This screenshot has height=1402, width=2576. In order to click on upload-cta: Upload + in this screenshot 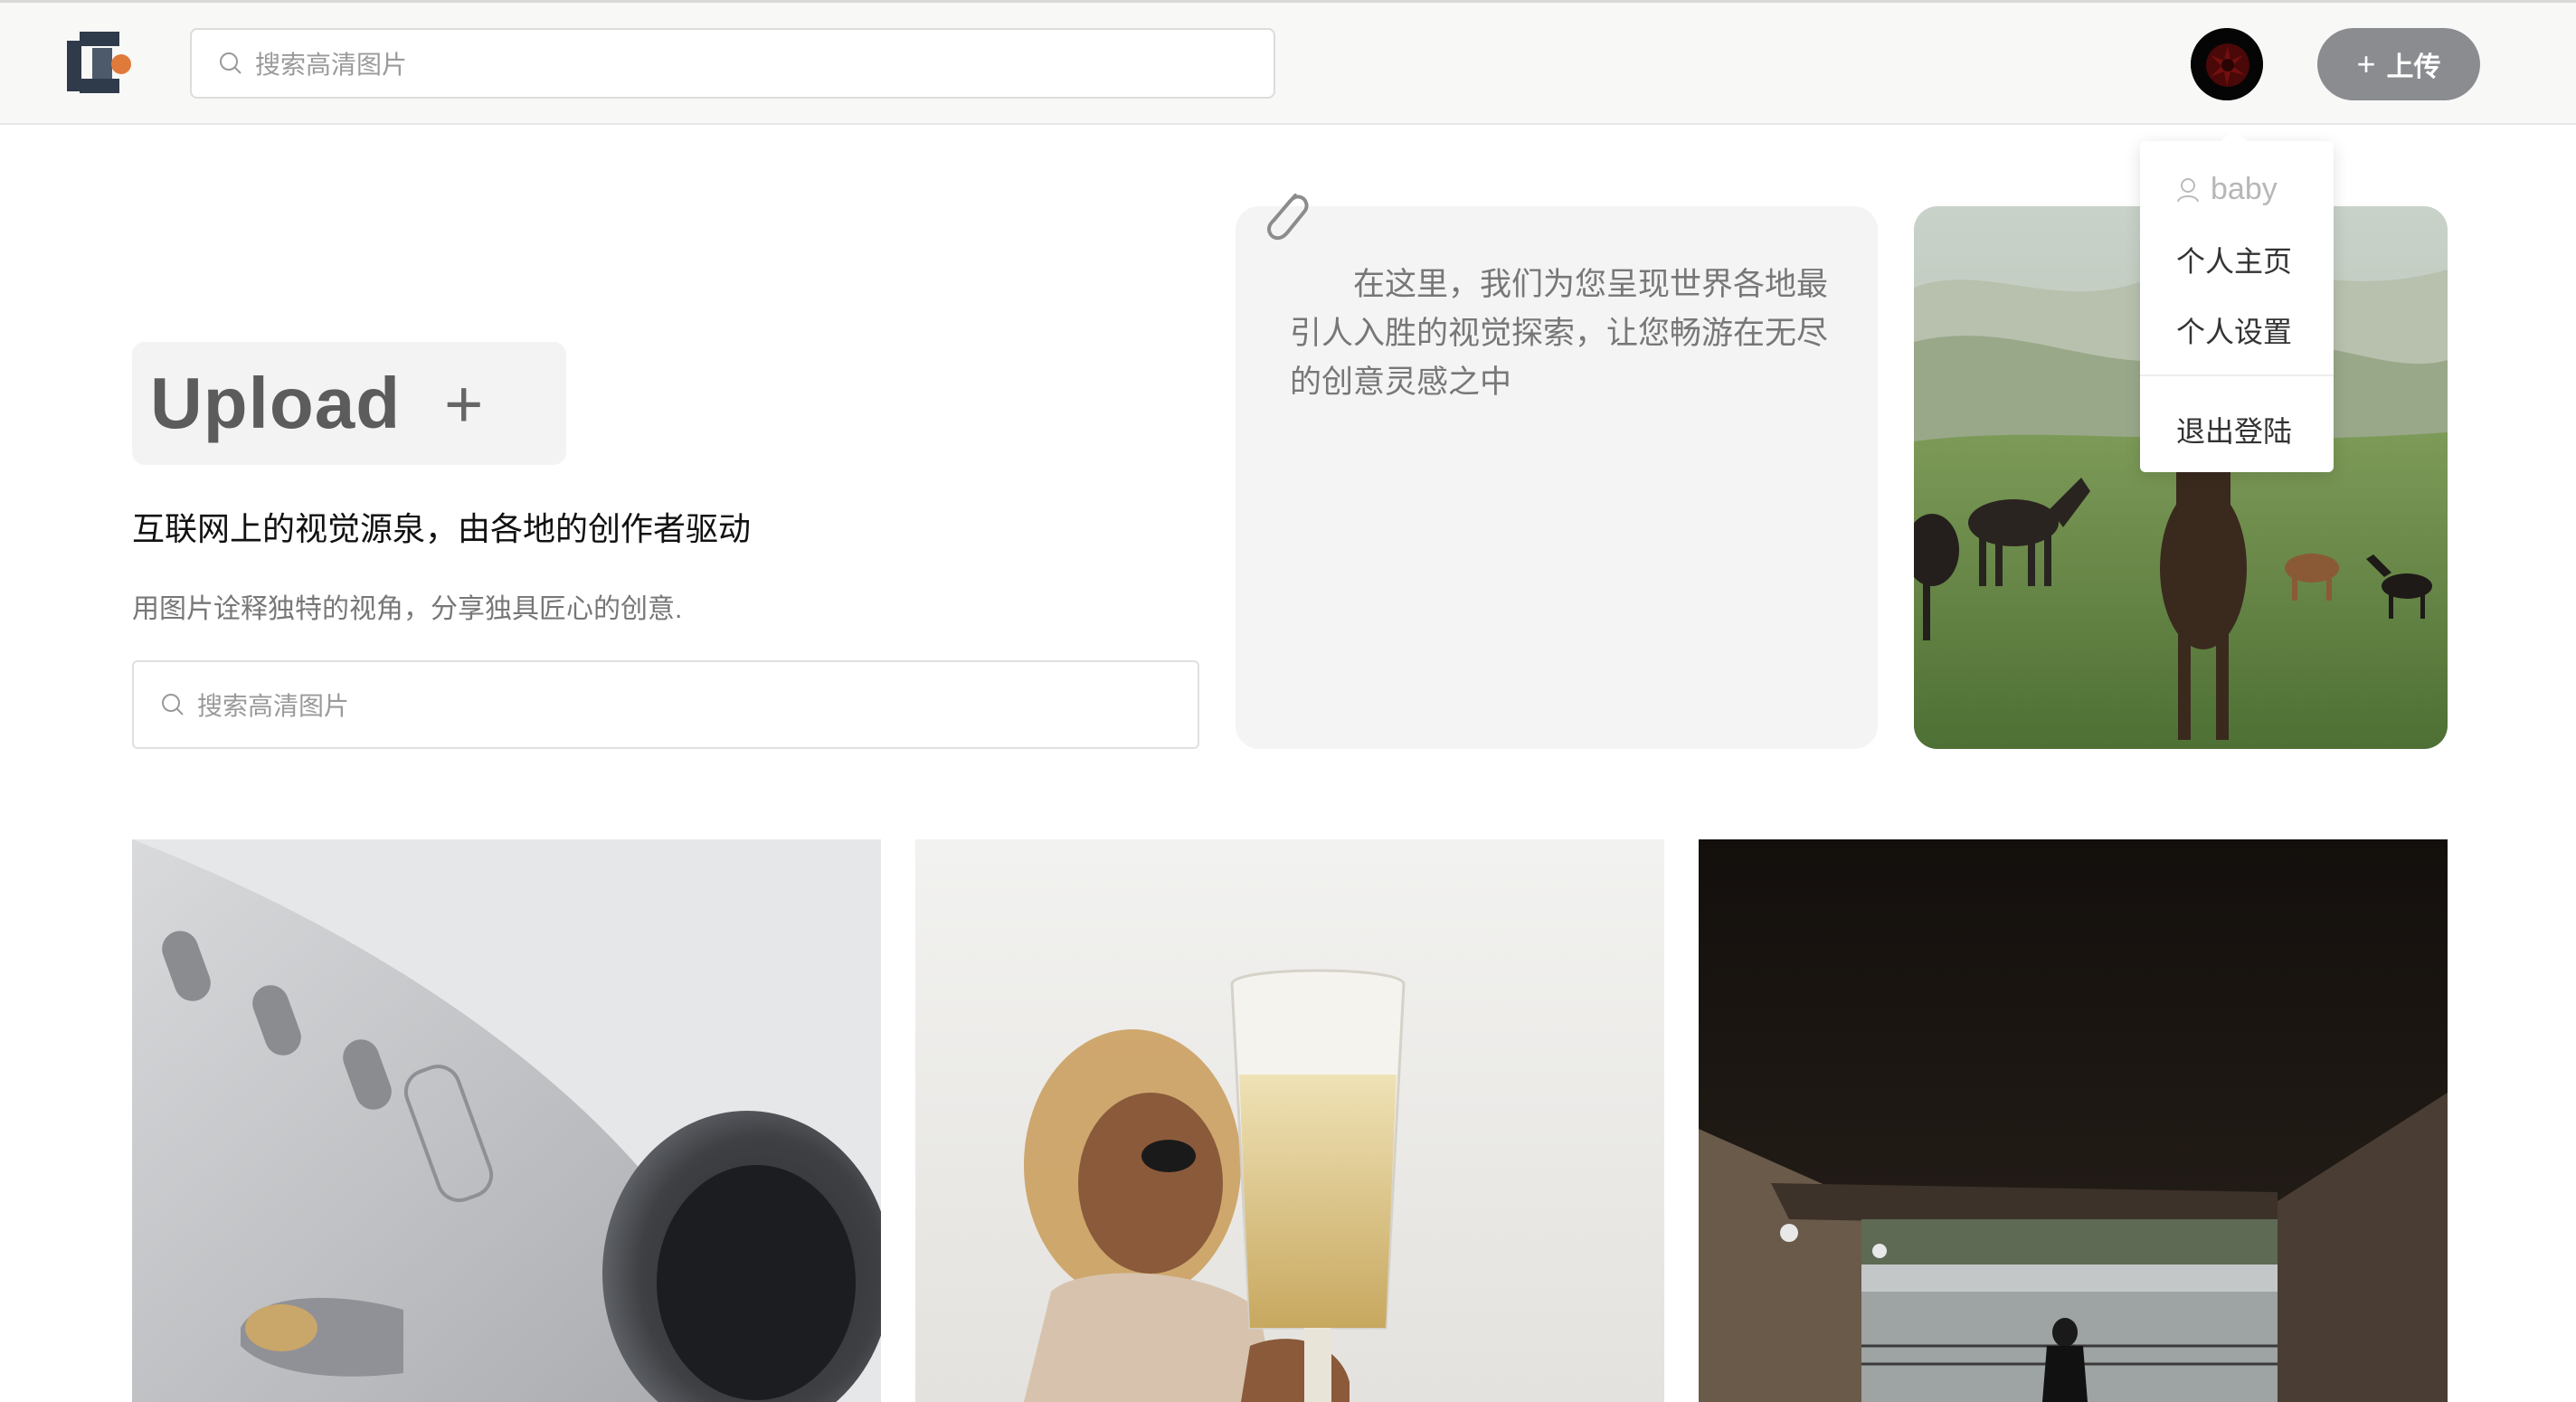, I will do `click(349, 403)`.